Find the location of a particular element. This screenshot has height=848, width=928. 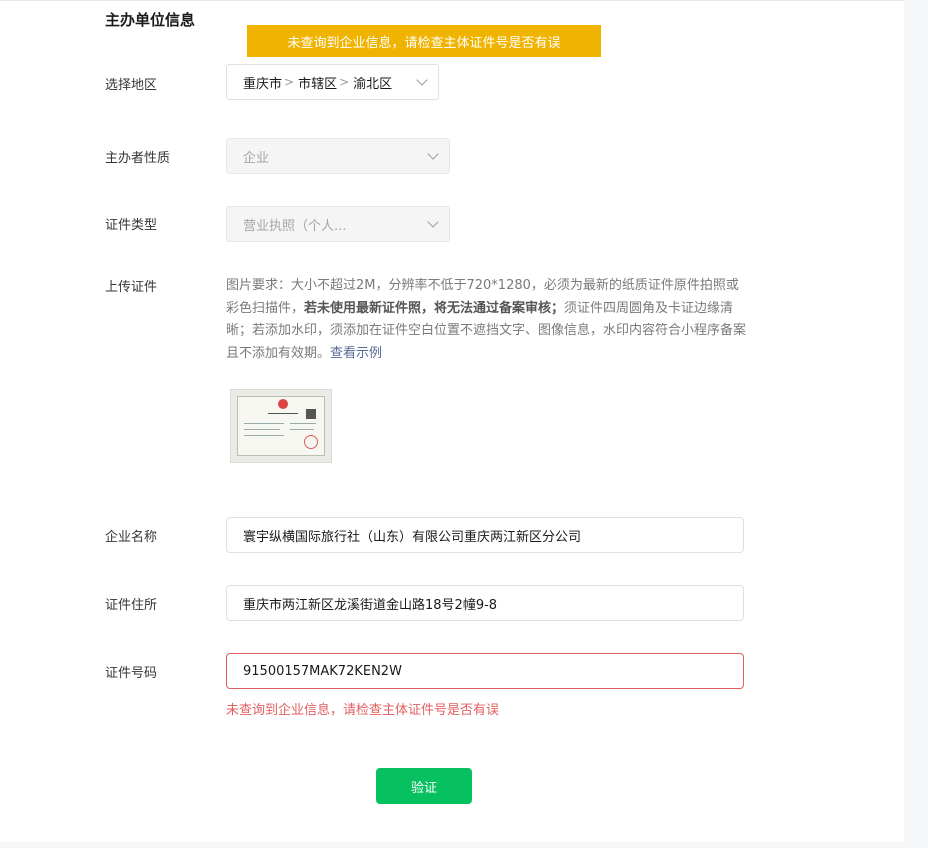

license-document is located at coordinates (281, 426).